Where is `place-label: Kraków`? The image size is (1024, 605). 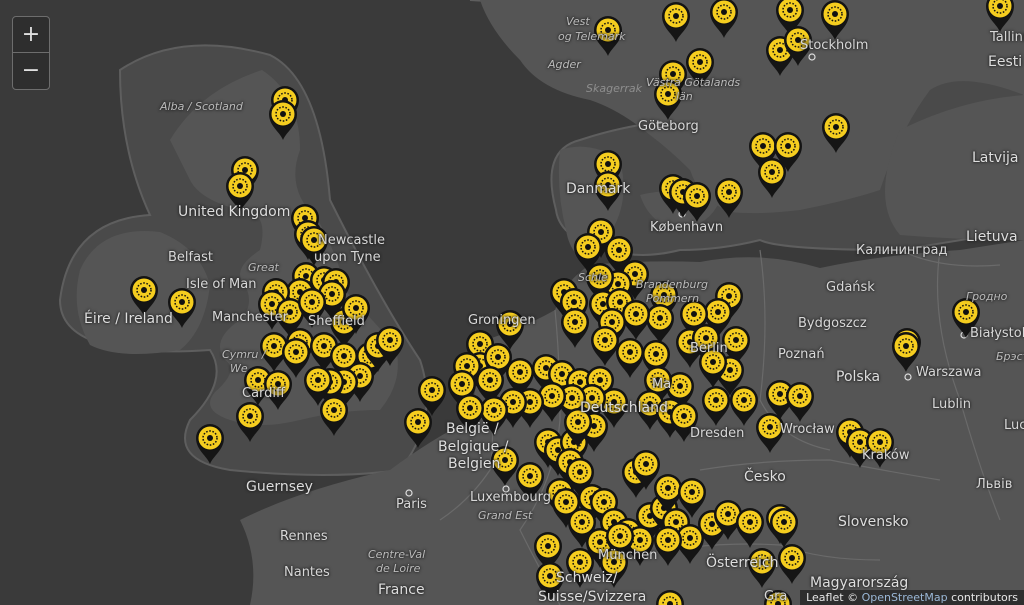 place-label: Kraków is located at coordinates (886, 455).